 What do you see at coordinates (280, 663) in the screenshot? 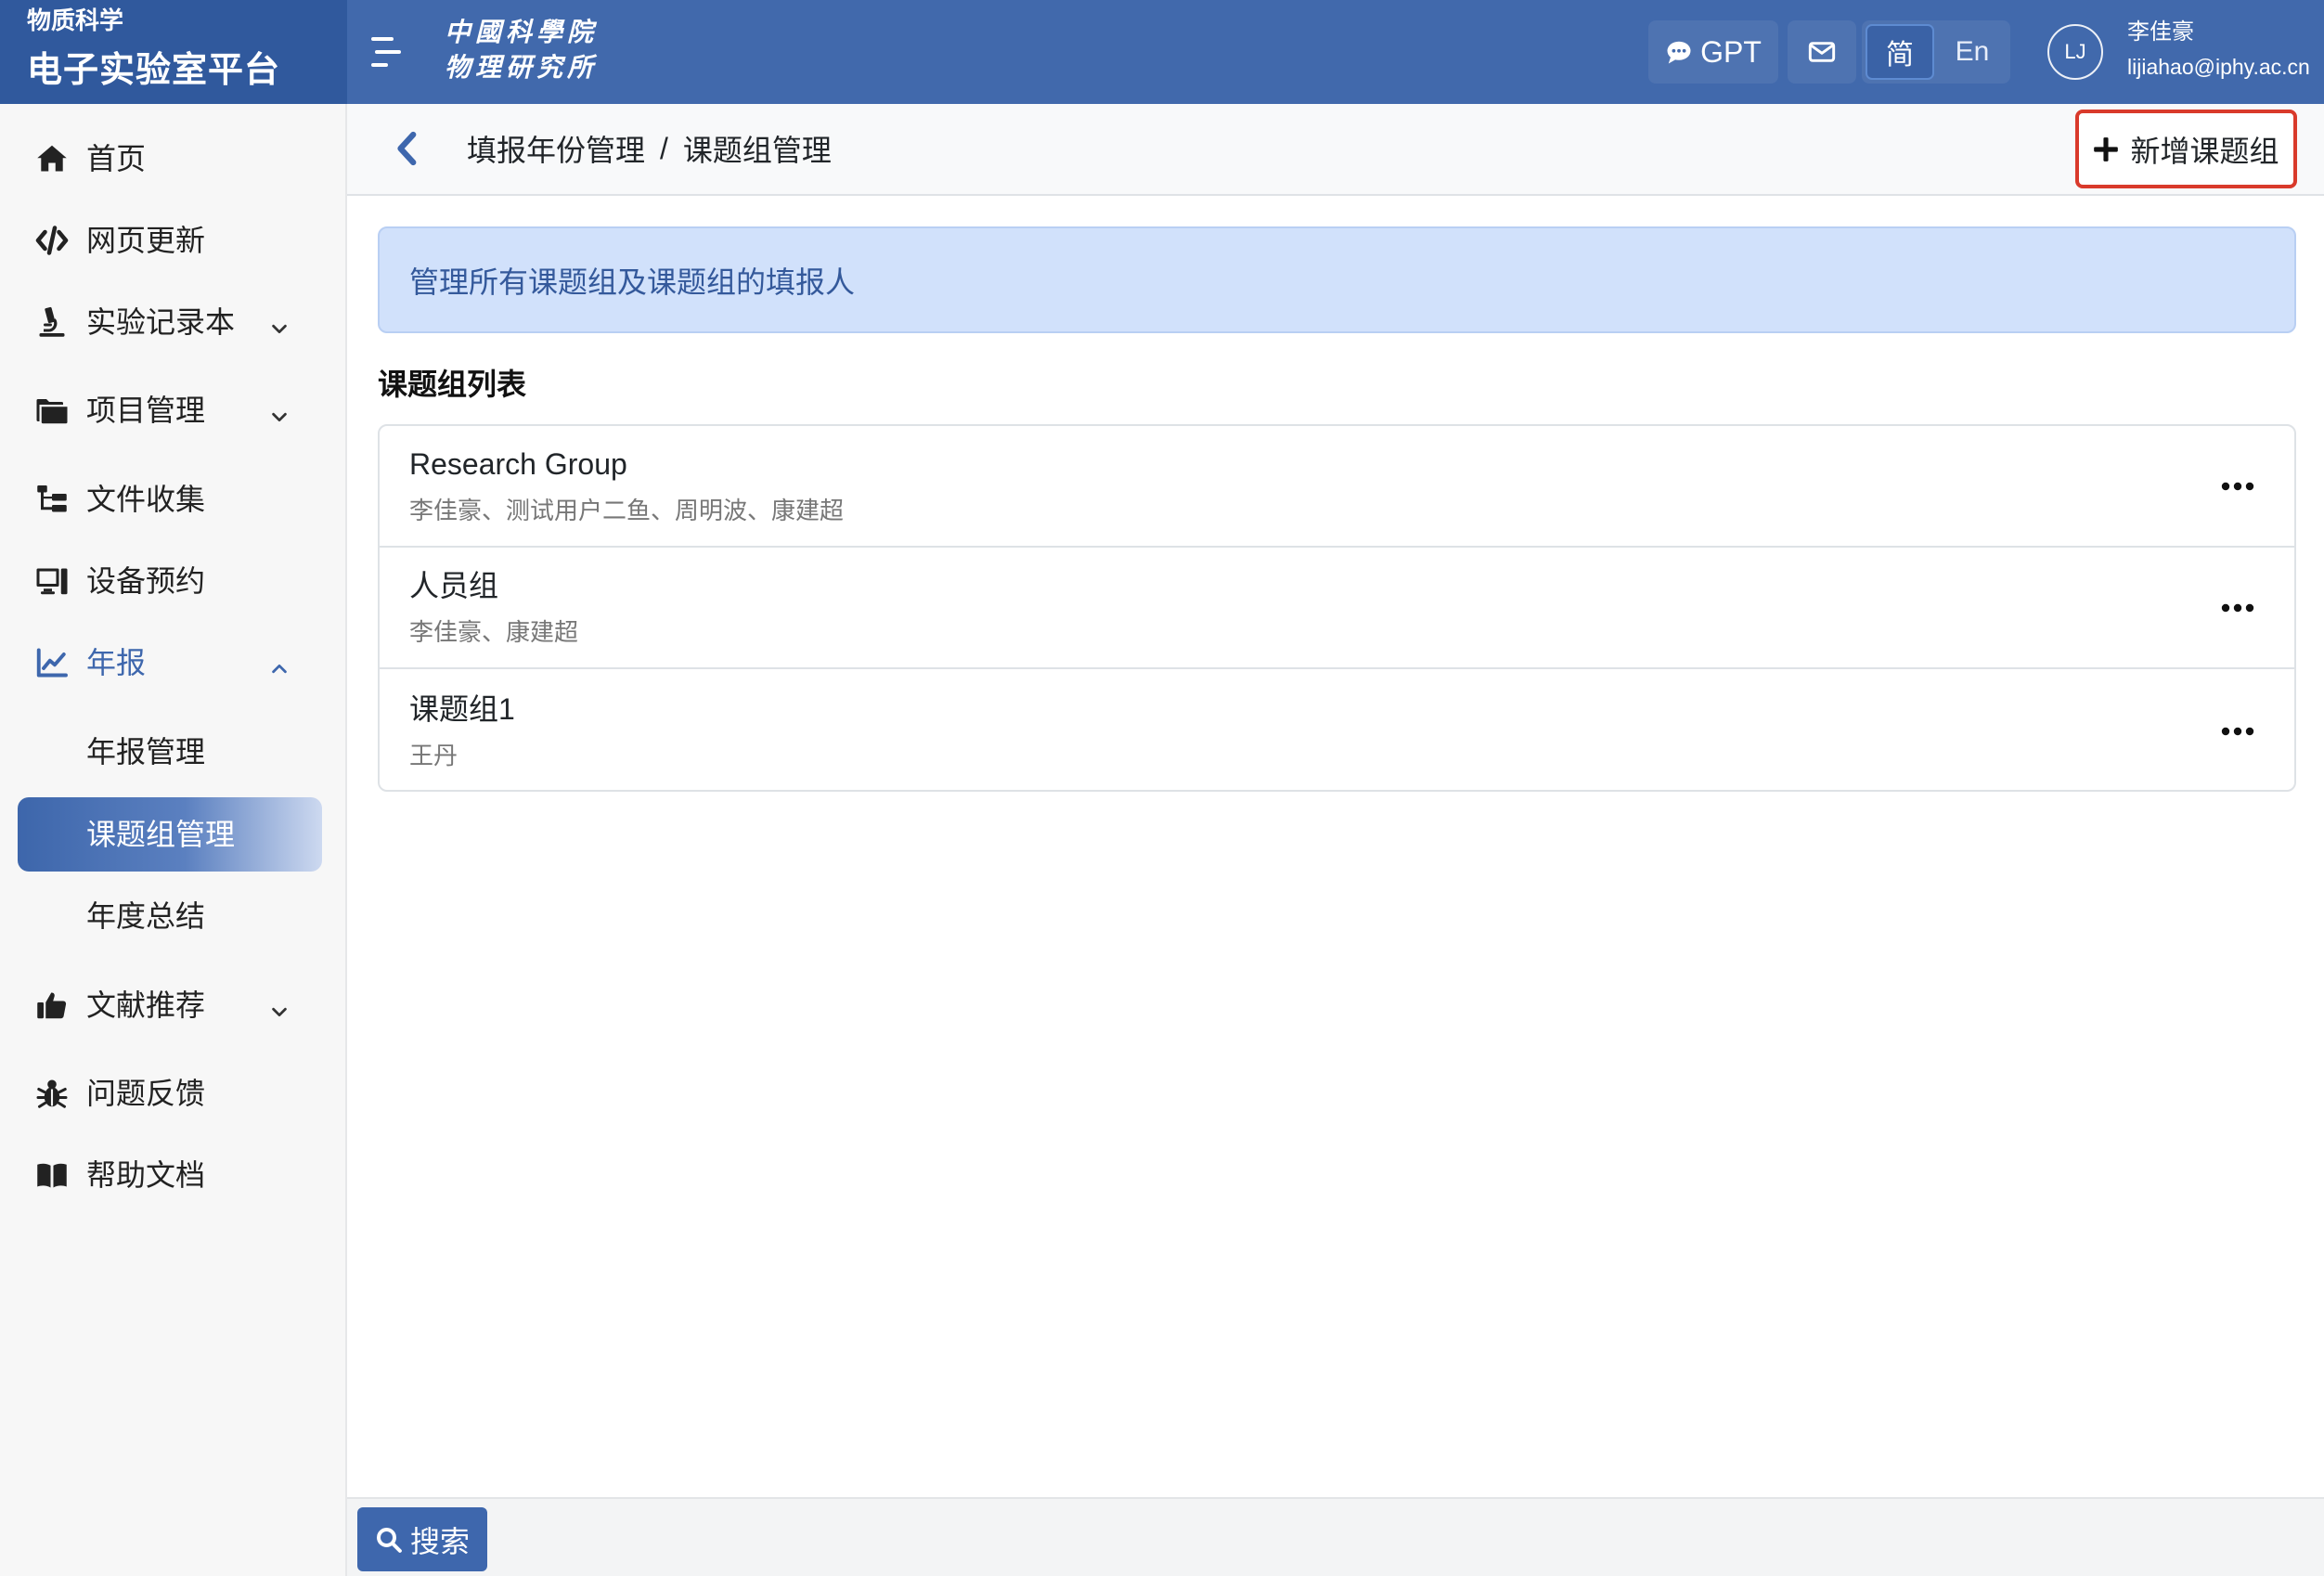
I see `chevron-up-icon` at bounding box center [280, 663].